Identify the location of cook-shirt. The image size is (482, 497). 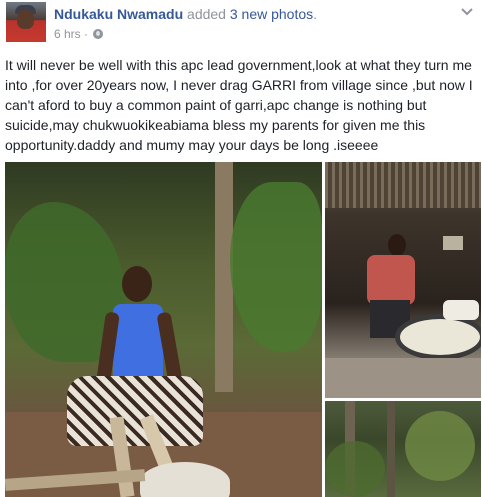
(391, 280).